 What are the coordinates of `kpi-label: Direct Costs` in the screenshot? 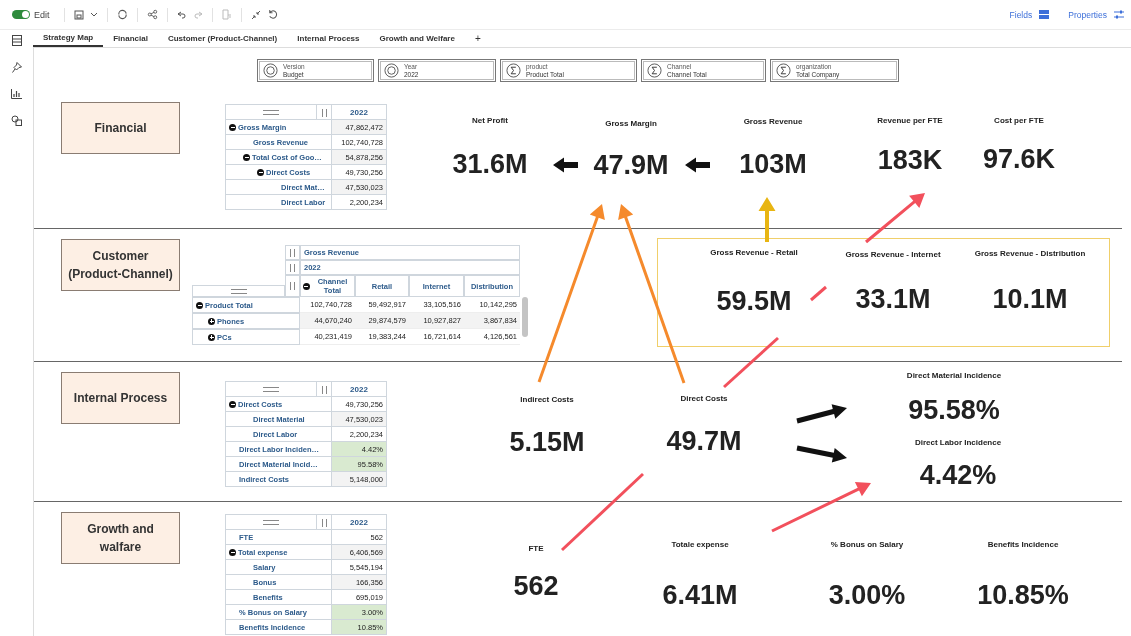 It's located at (704, 399).